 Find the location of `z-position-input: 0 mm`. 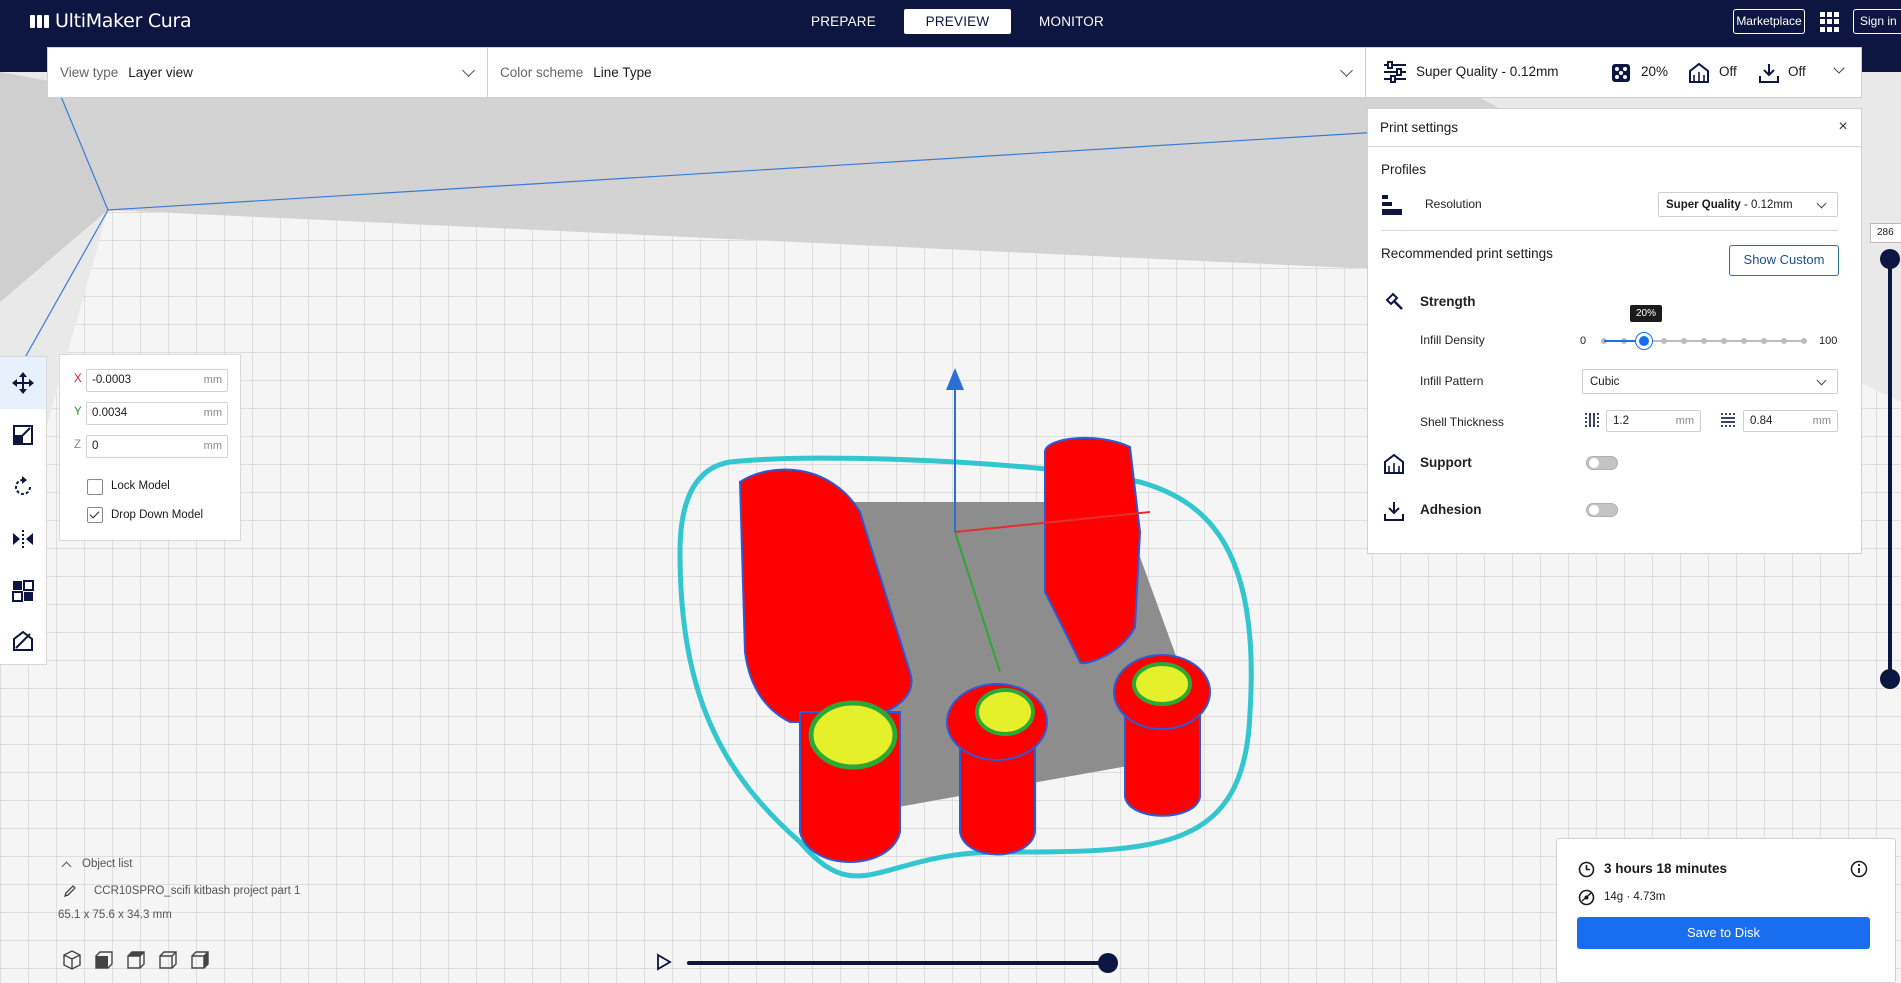

z-position-input: 0 mm is located at coordinates (157, 446).